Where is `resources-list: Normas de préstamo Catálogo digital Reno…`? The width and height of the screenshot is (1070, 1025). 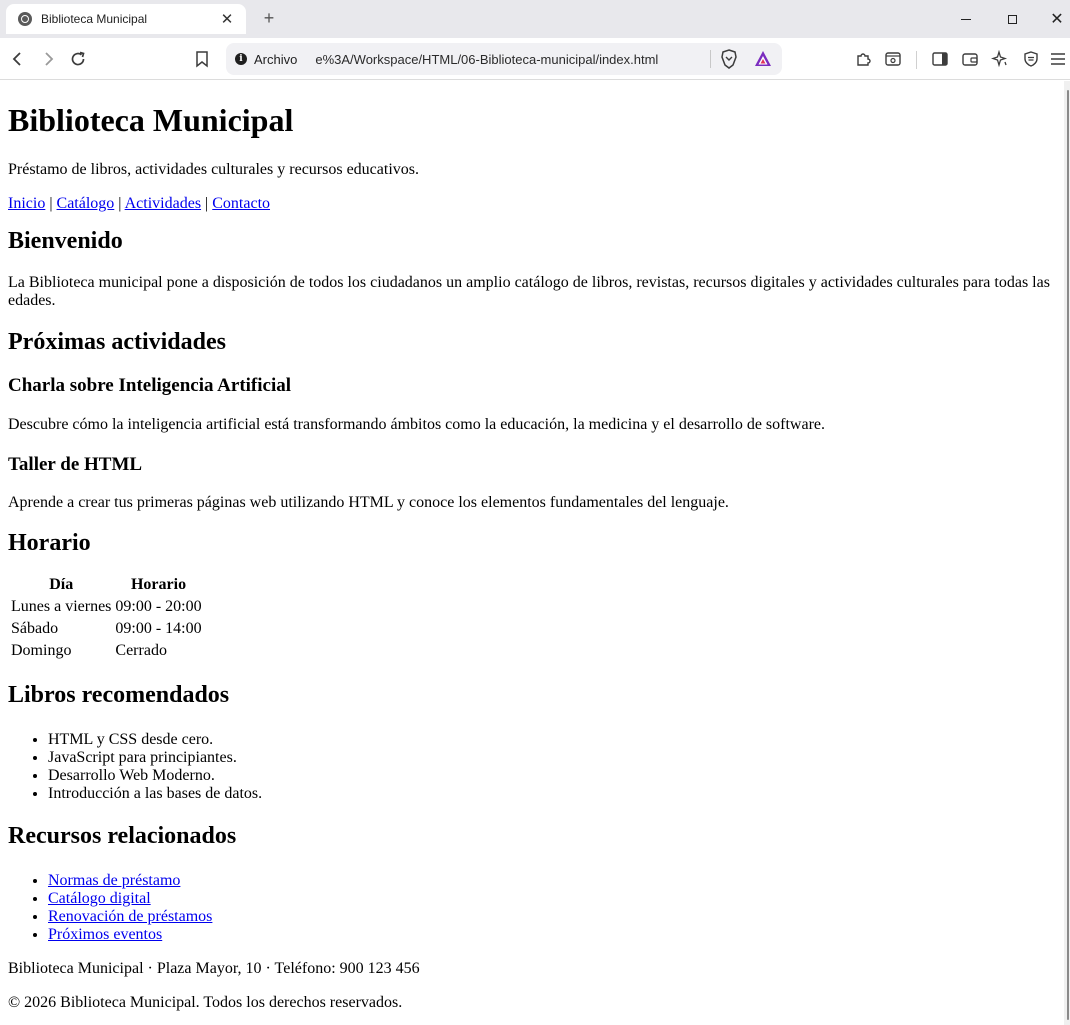 resources-list: Normas de préstamo Catálogo digital Reno… is located at coordinates (532, 908).